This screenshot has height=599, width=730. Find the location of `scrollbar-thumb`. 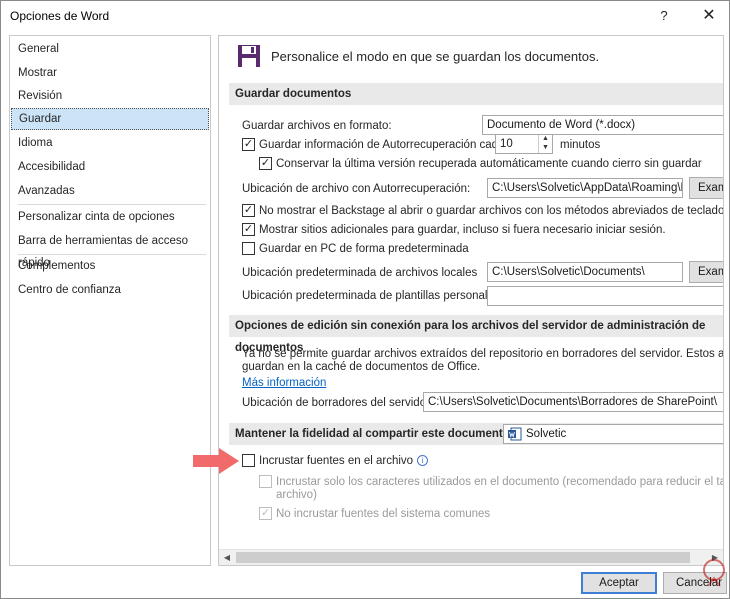

scrollbar-thumb is located at coordinates (463, 557).